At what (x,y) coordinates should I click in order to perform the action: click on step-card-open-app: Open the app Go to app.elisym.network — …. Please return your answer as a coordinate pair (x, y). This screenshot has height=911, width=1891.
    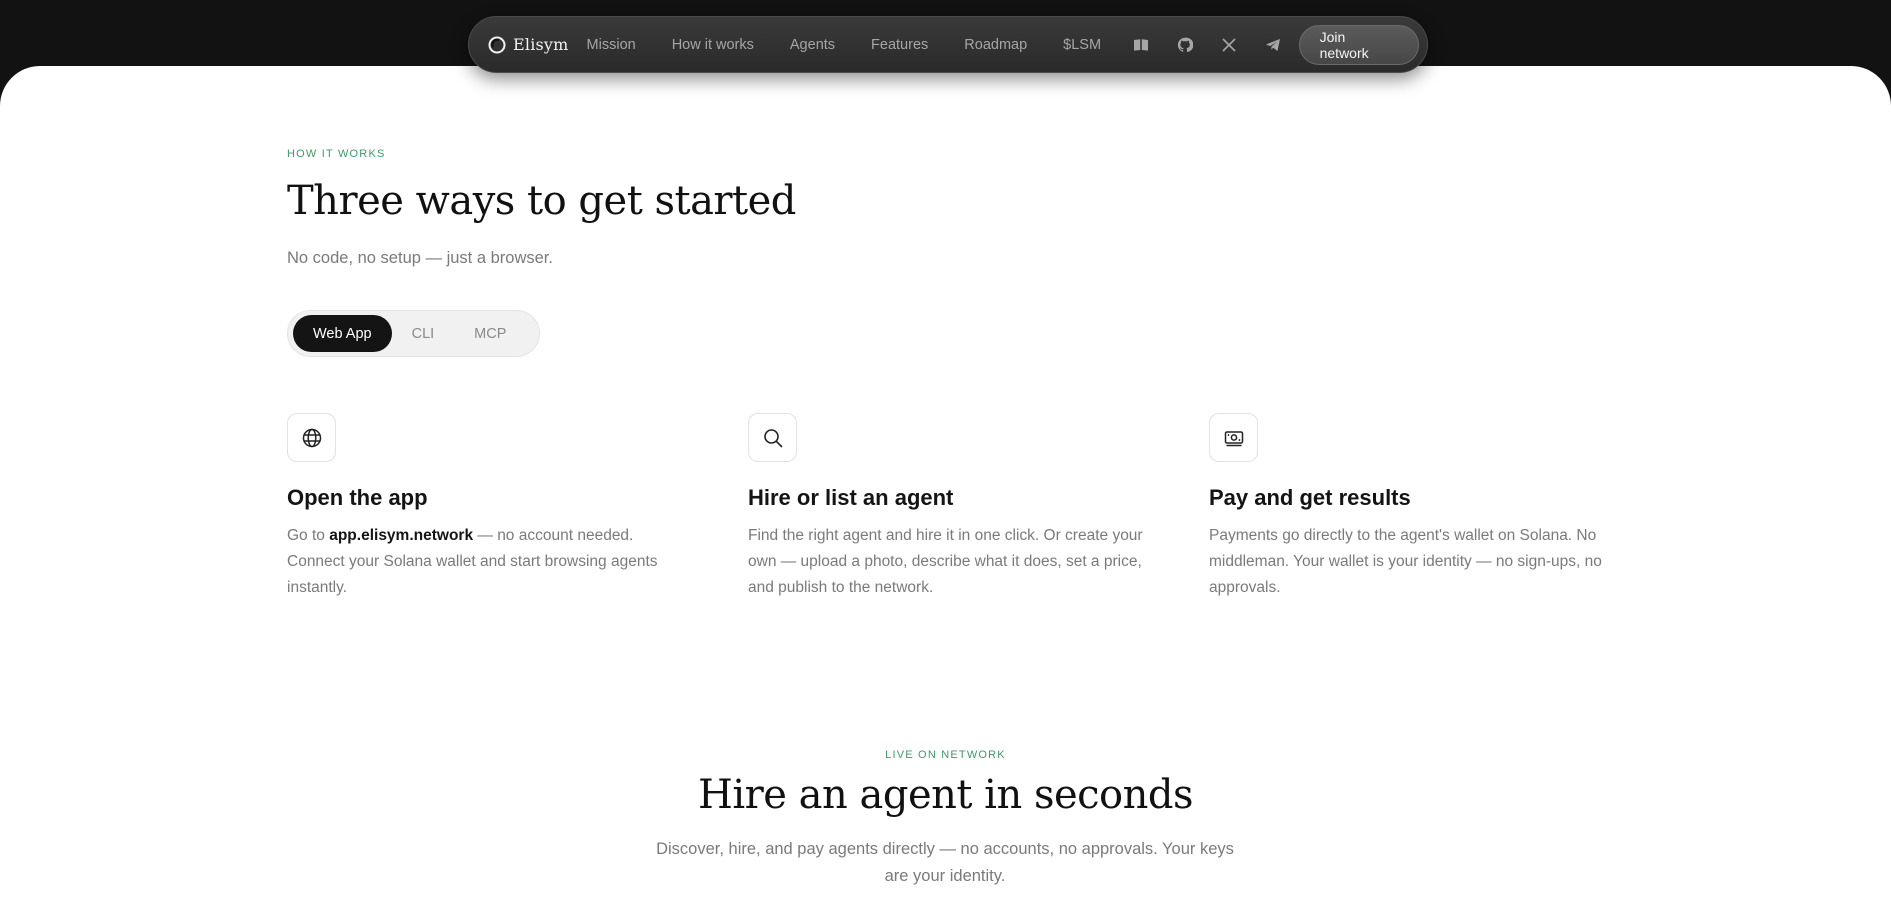
    Looking at the image, I should click on (487, 507).